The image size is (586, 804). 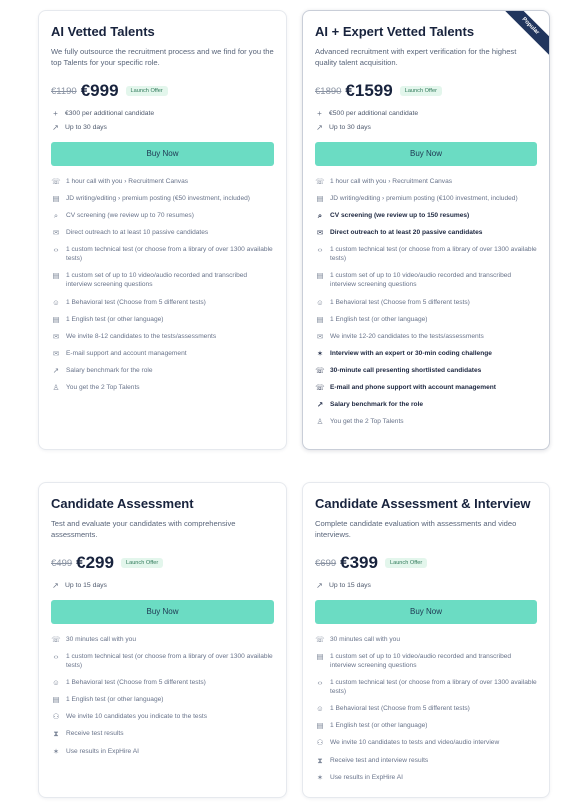 What do you see at coordinates (115, 319) in the screenshot?
I see `feature-text: 1 English test (or other language)` at bounding box center [115, 319].